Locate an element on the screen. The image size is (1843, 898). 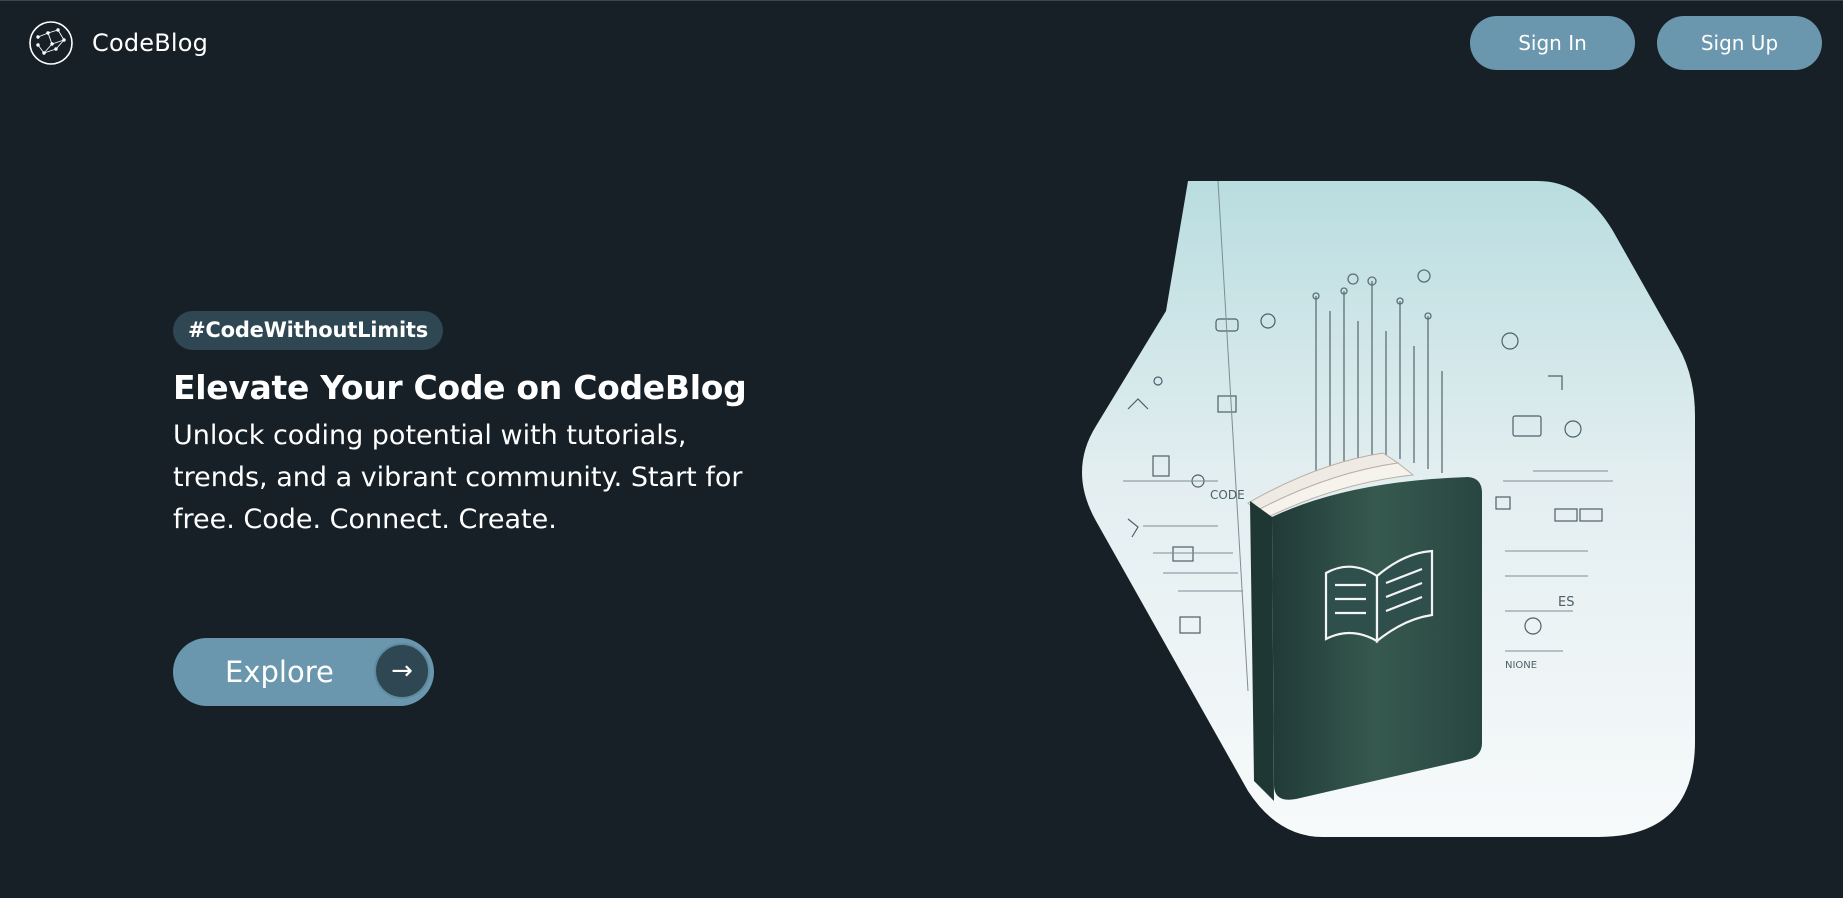
hashtag-badge: #CodeWithoutLimits is located at coordinates (308, 330).